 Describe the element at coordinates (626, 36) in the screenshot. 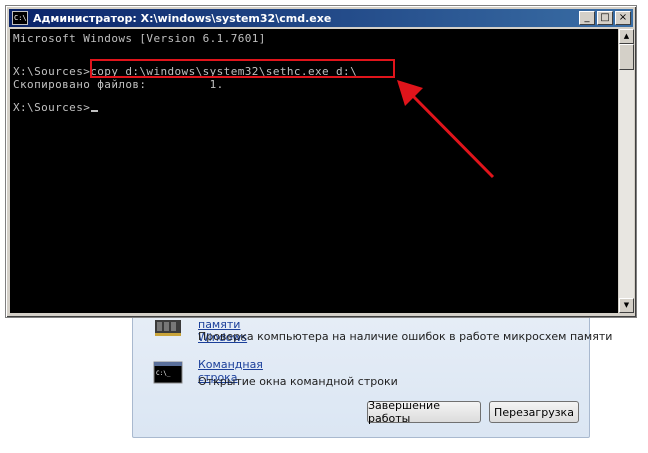

I see `scroll-up-button: ▲` at that location.